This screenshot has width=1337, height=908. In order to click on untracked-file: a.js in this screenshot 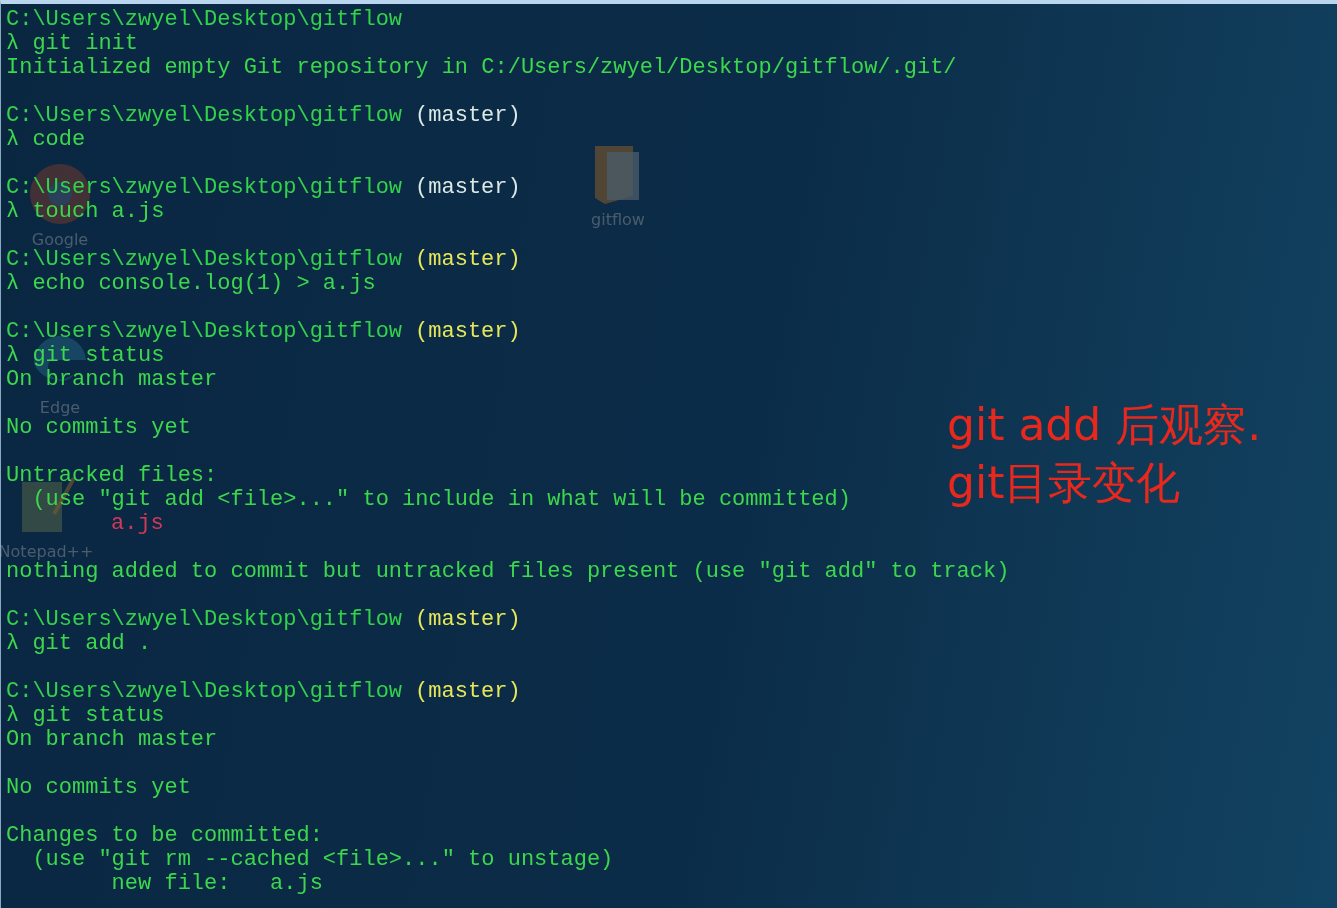, I will do `click(137, 524)`.